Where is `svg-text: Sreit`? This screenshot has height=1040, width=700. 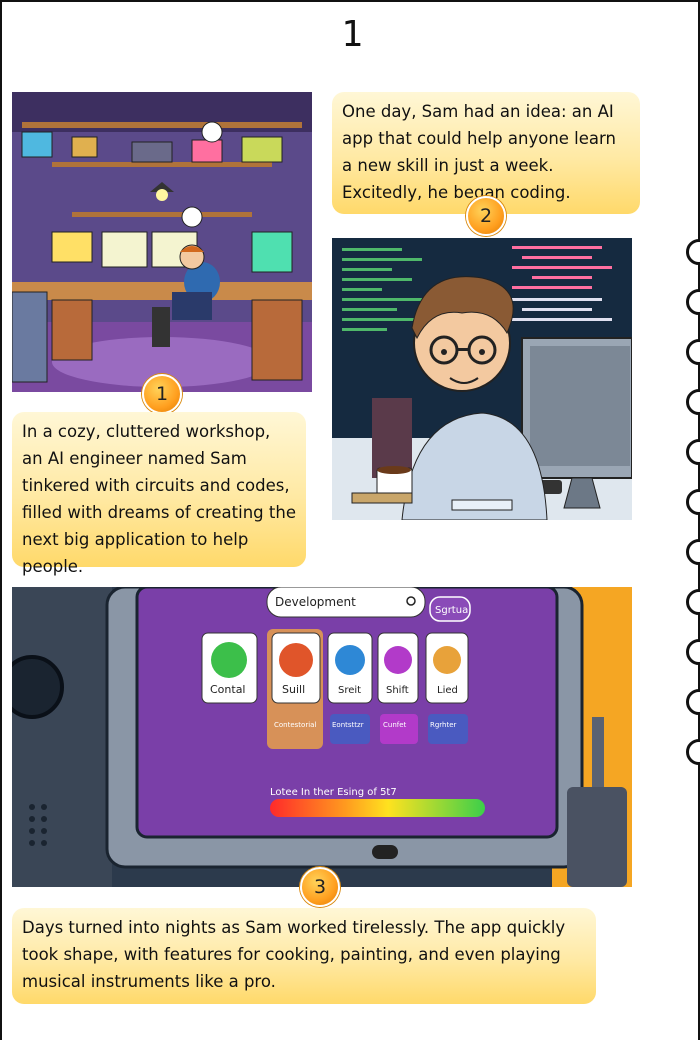 svg-text: Sreit is located at coordinates (349, 690).